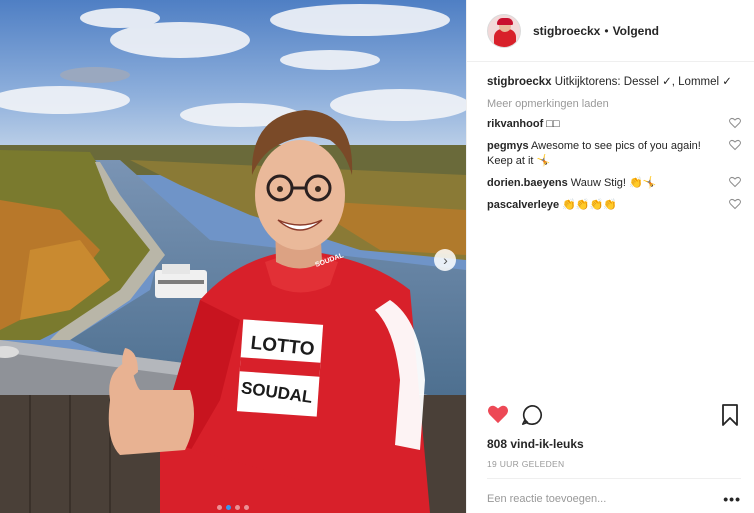 The width and height of the screenshot is (754, 513). I want to click on chevron-right-icon: ›, so click(445, 260).